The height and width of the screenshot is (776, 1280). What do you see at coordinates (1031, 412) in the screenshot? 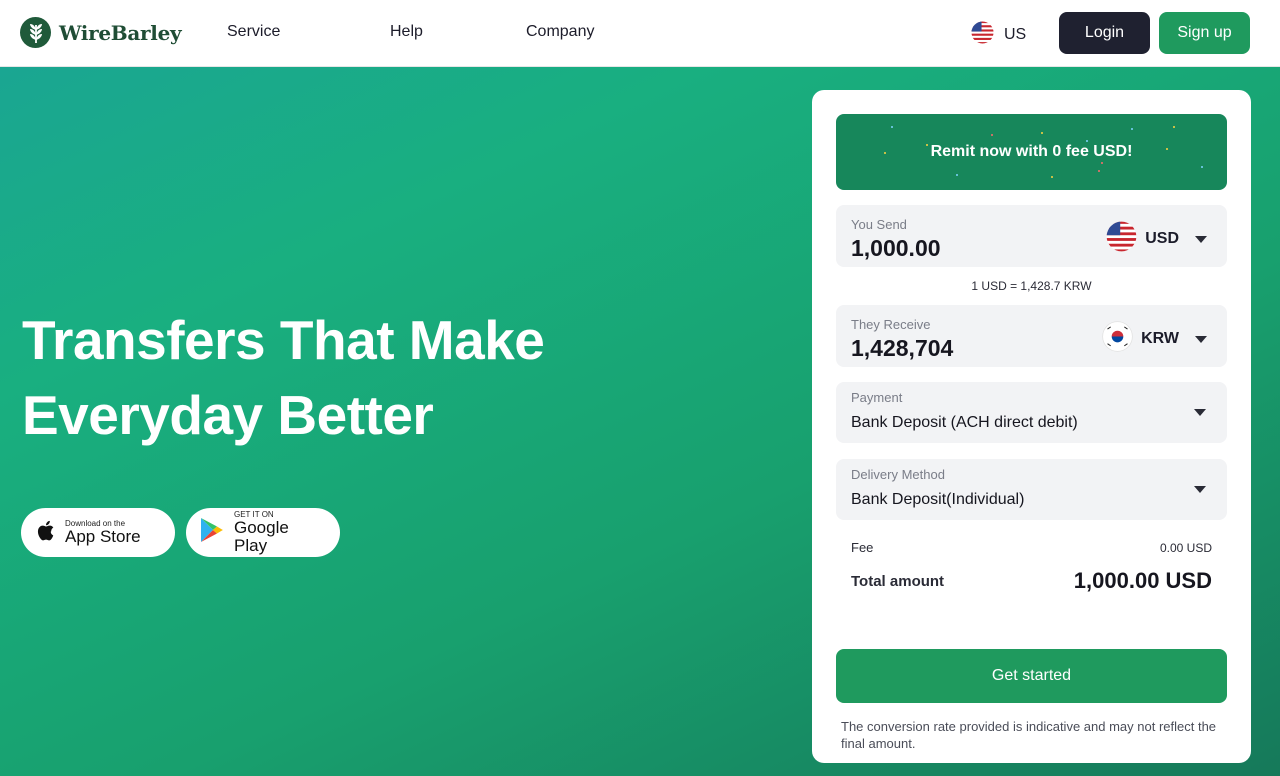
I see `payment-method-select: Payment Bank Deposit (ACH direct debit)` at bounding box center [1031, 412].